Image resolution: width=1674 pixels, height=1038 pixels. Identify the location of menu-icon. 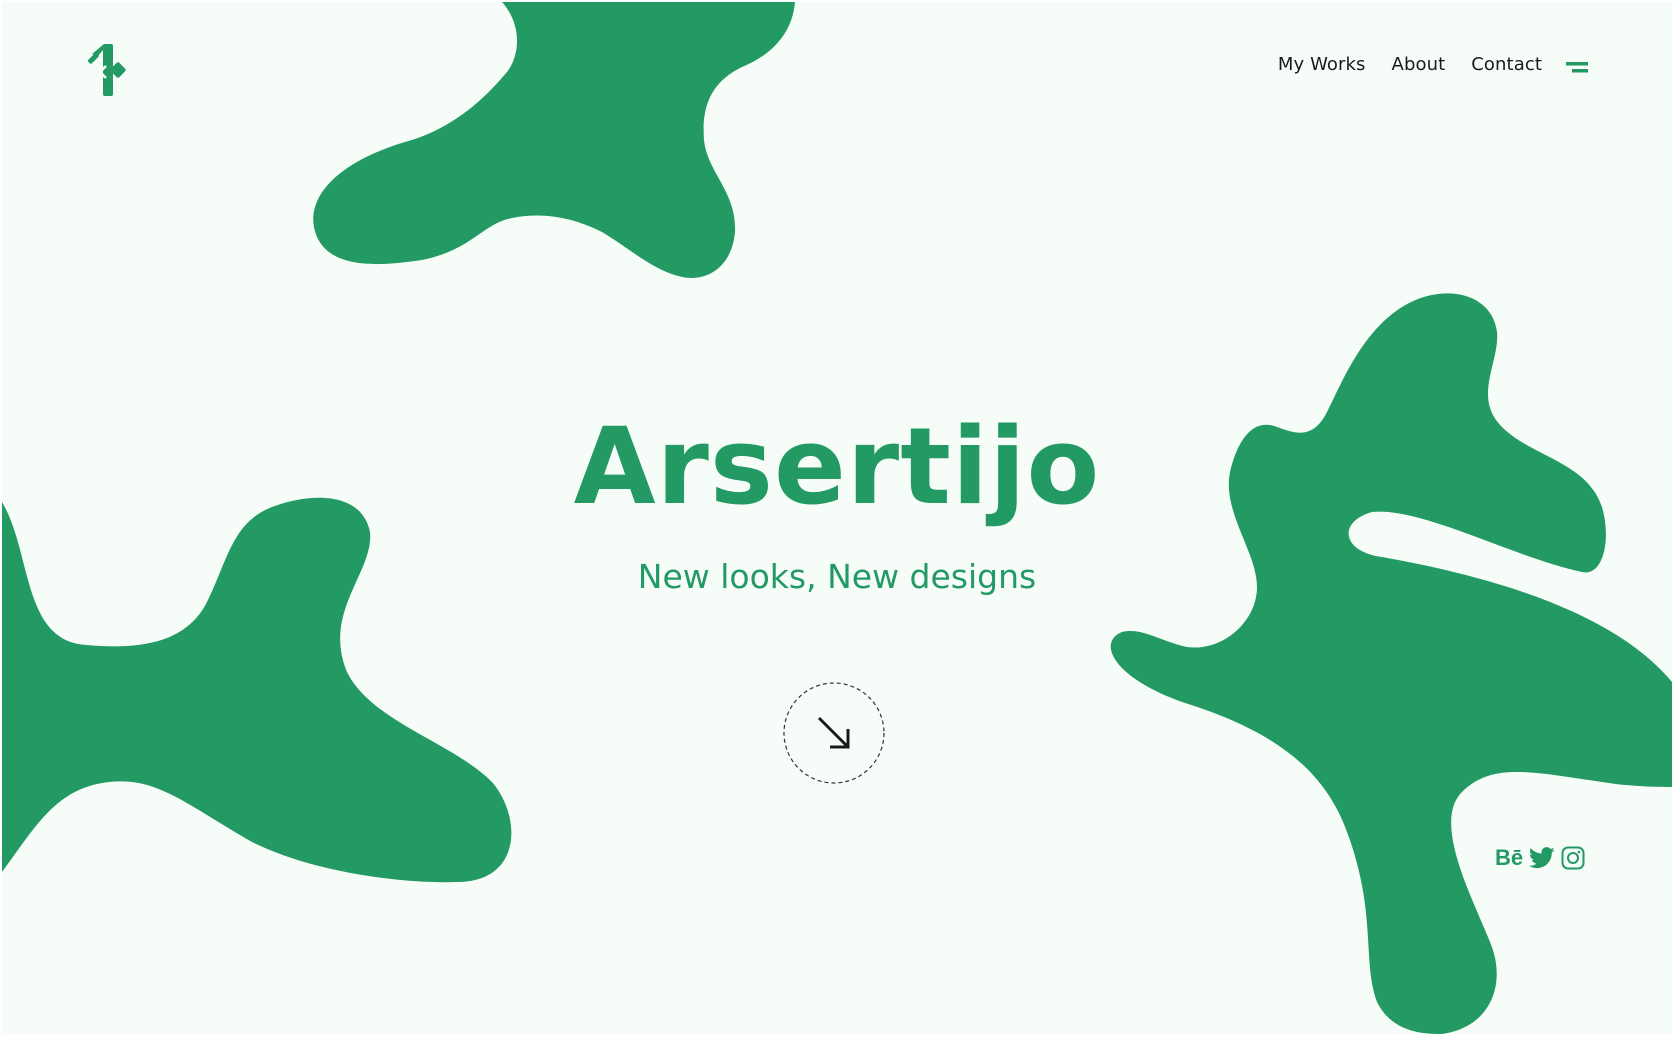
(1577, 67).